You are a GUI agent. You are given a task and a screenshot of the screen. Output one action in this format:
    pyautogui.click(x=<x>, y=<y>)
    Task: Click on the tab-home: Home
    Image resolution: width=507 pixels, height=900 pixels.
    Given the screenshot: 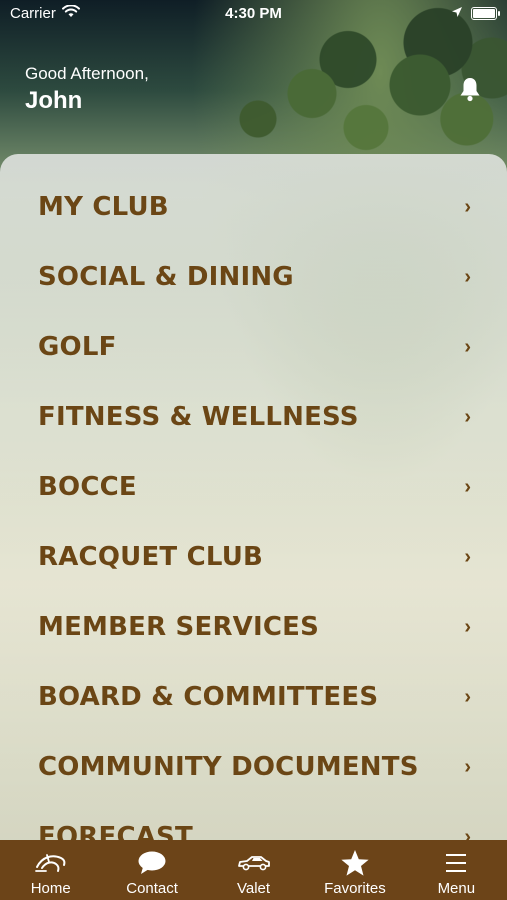 What is the action you would take?
    pyautogui.click(x=50, y=870)
    